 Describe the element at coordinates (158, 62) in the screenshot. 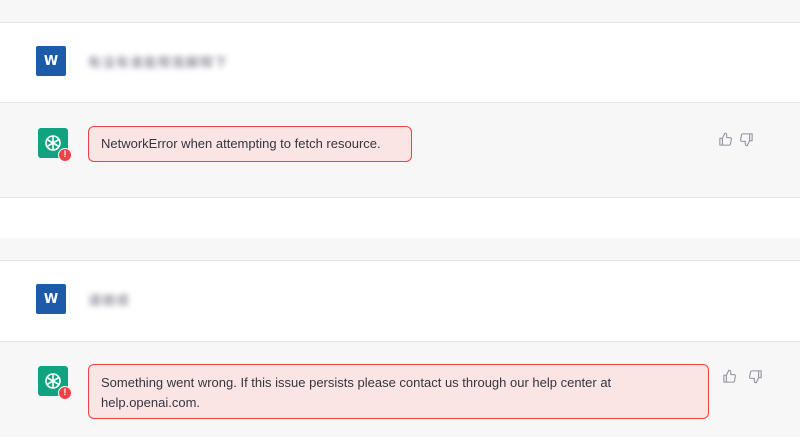

I see `user-message-text: 有没有谁能帮我解释下` at that location.